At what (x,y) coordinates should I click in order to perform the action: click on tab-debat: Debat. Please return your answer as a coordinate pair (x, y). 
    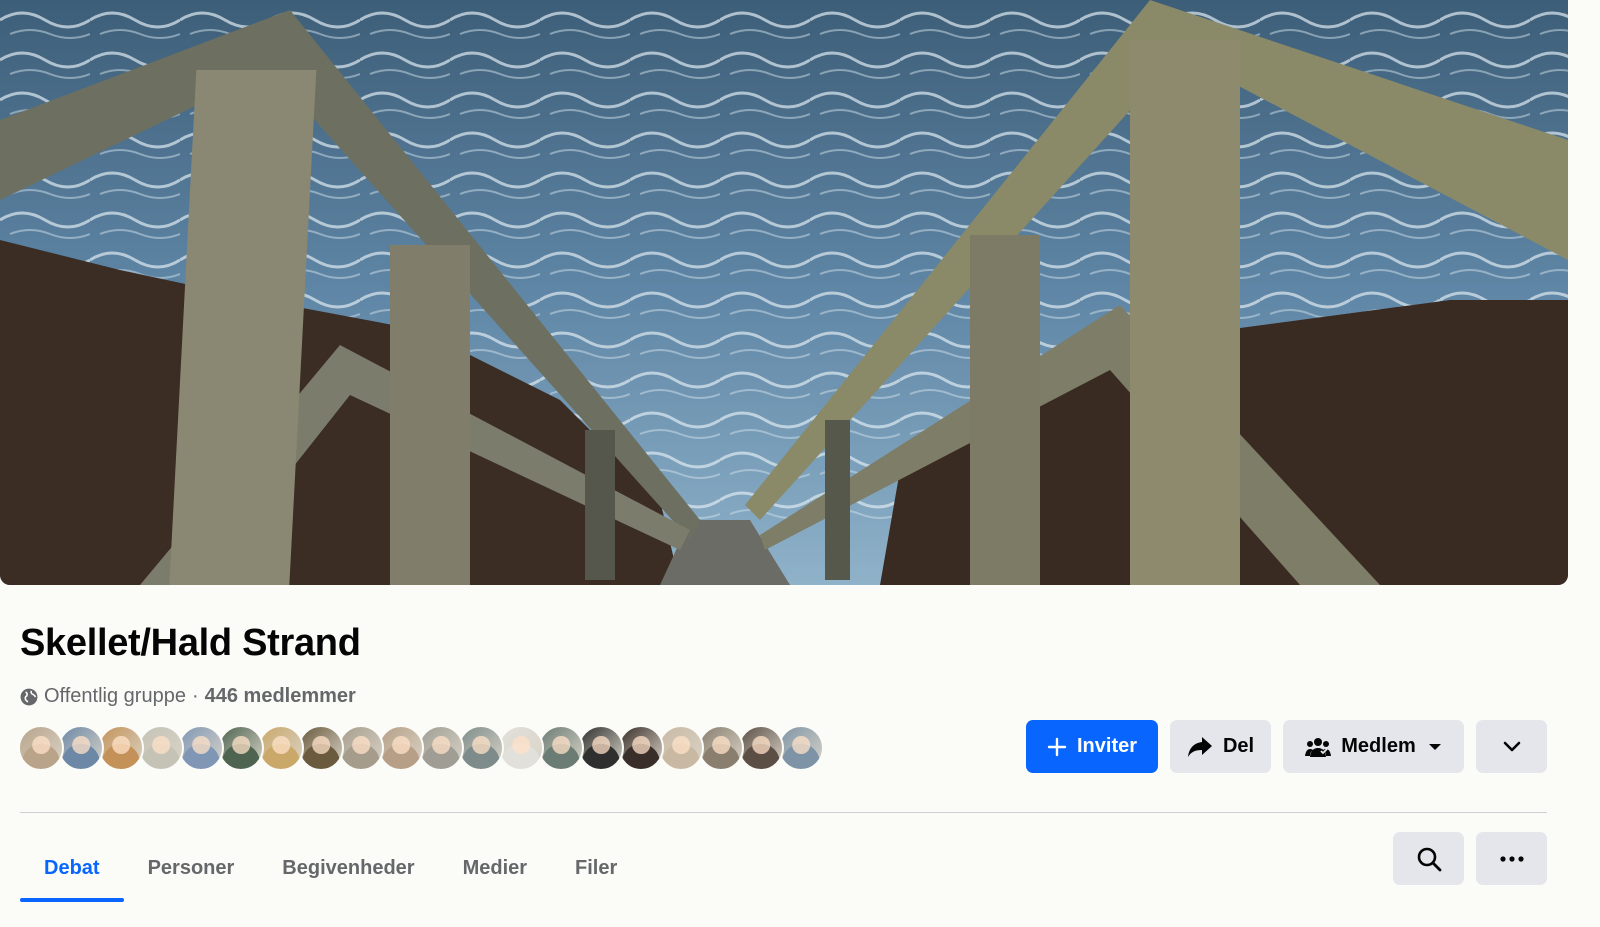
    Looking at the image, I should click on (72, 868).